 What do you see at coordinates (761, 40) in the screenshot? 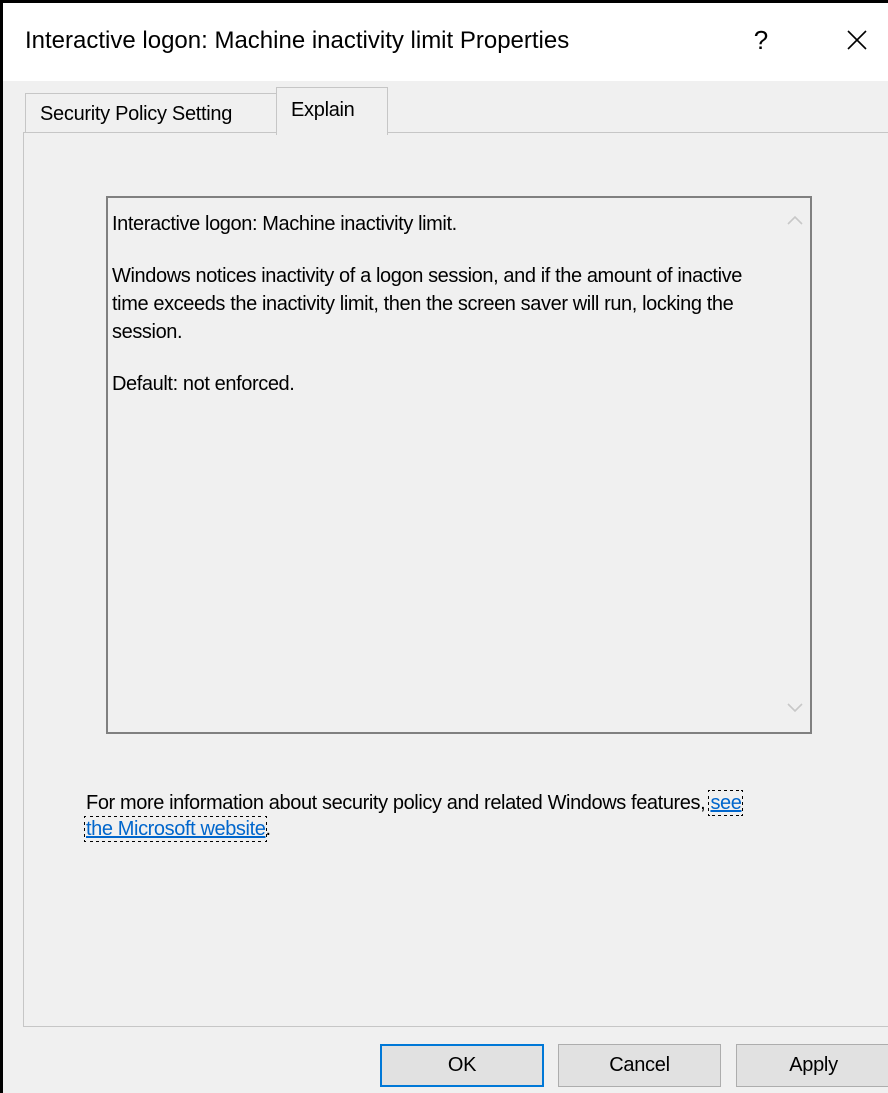
I see `help-button: ?` at bounding box center [761, 40].